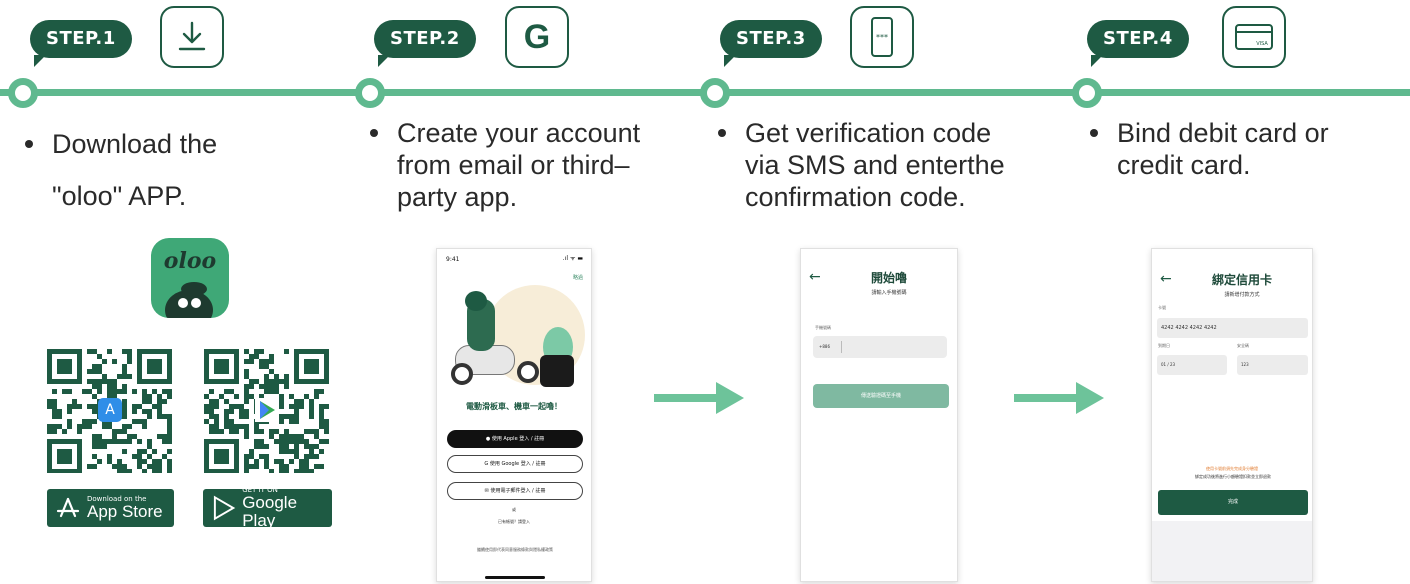 This screenshot has width=1410, height=584. What do you see at coordinates (267, 508) in the screenshot?
I see `google-play-button: GET IT ON Google Play` at bounding box center [267, 508].